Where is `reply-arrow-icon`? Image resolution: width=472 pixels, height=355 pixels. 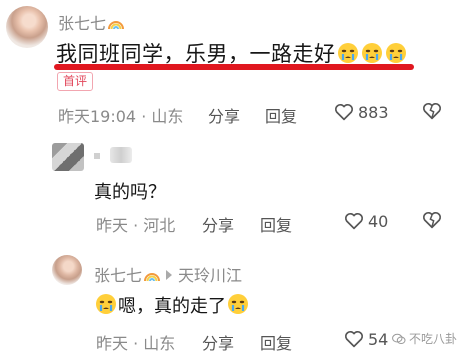 reply-arrow-icon is located at coordinates (169, 275).